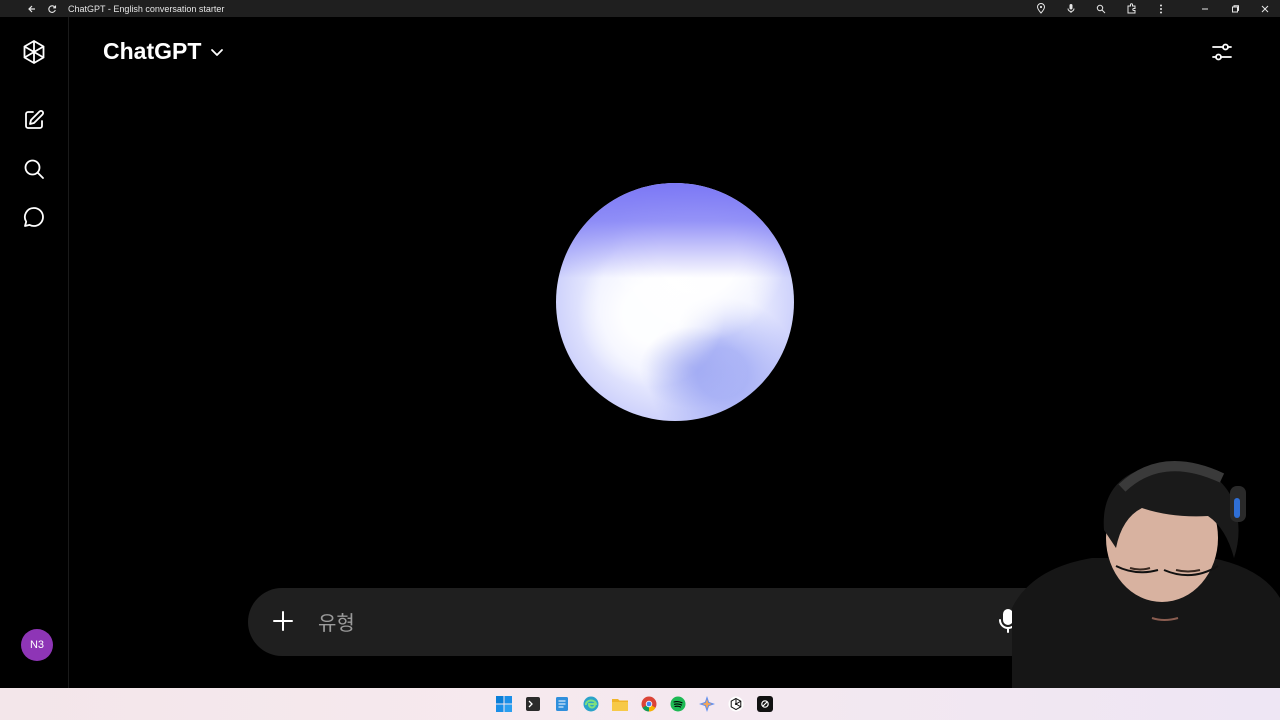  What do you see at coordinates (34, 352) in the screenshot?
I see `sidebar: N3` at bounding box center [34, 352].